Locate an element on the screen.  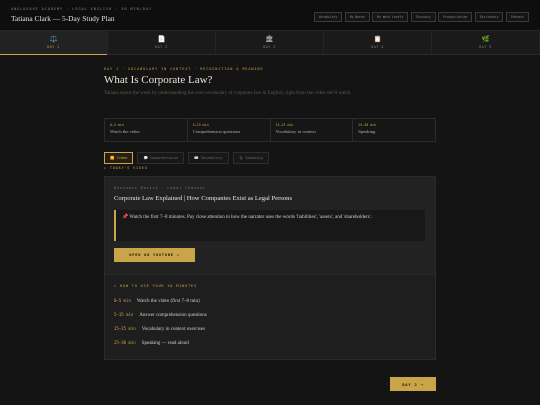
video-meta: Business Basics · Legal Channel is located at coordinates (160, 188).